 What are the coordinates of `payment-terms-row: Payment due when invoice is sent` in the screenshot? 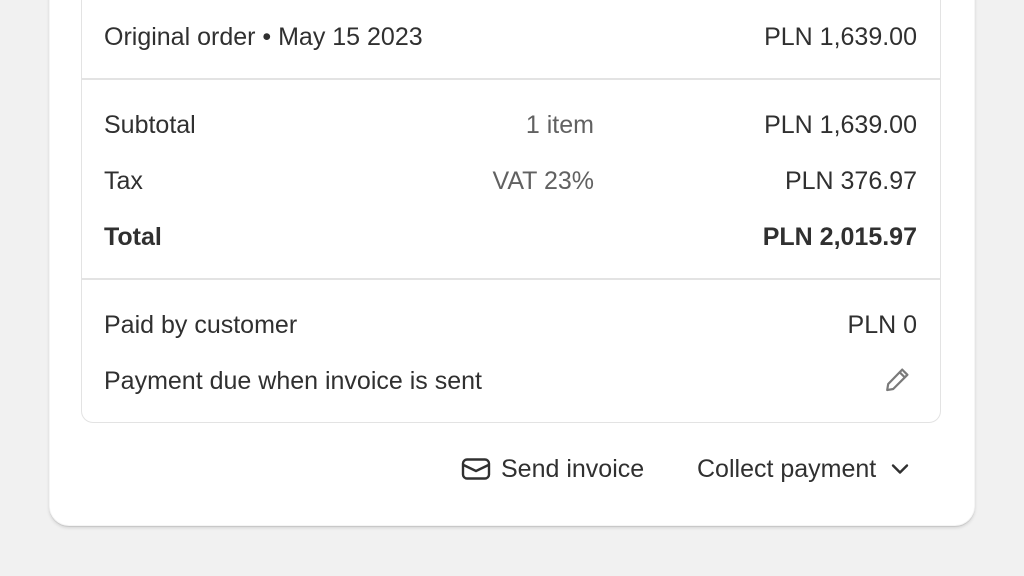 It's located at (510, 381).